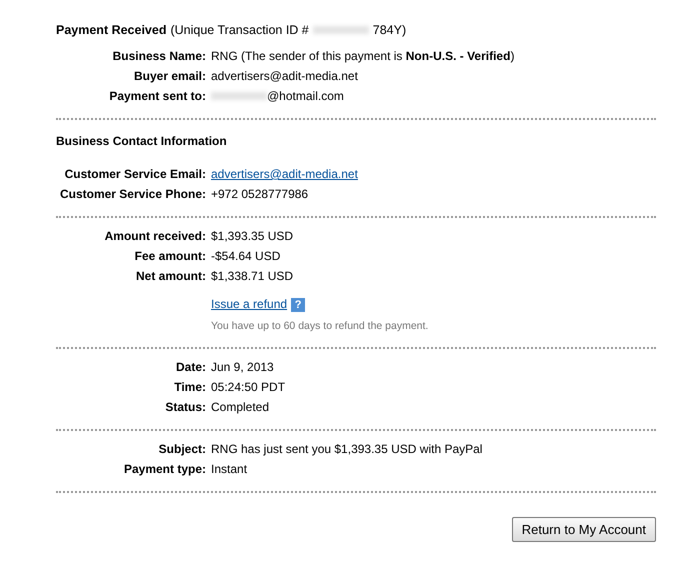 Image resolution: width=700 pixels, height=564 pixels. Describe the element at coordinates (319, 326) in the screenshot. I see `refund-note: You have up to 60 days to refund the payment.` at that location.